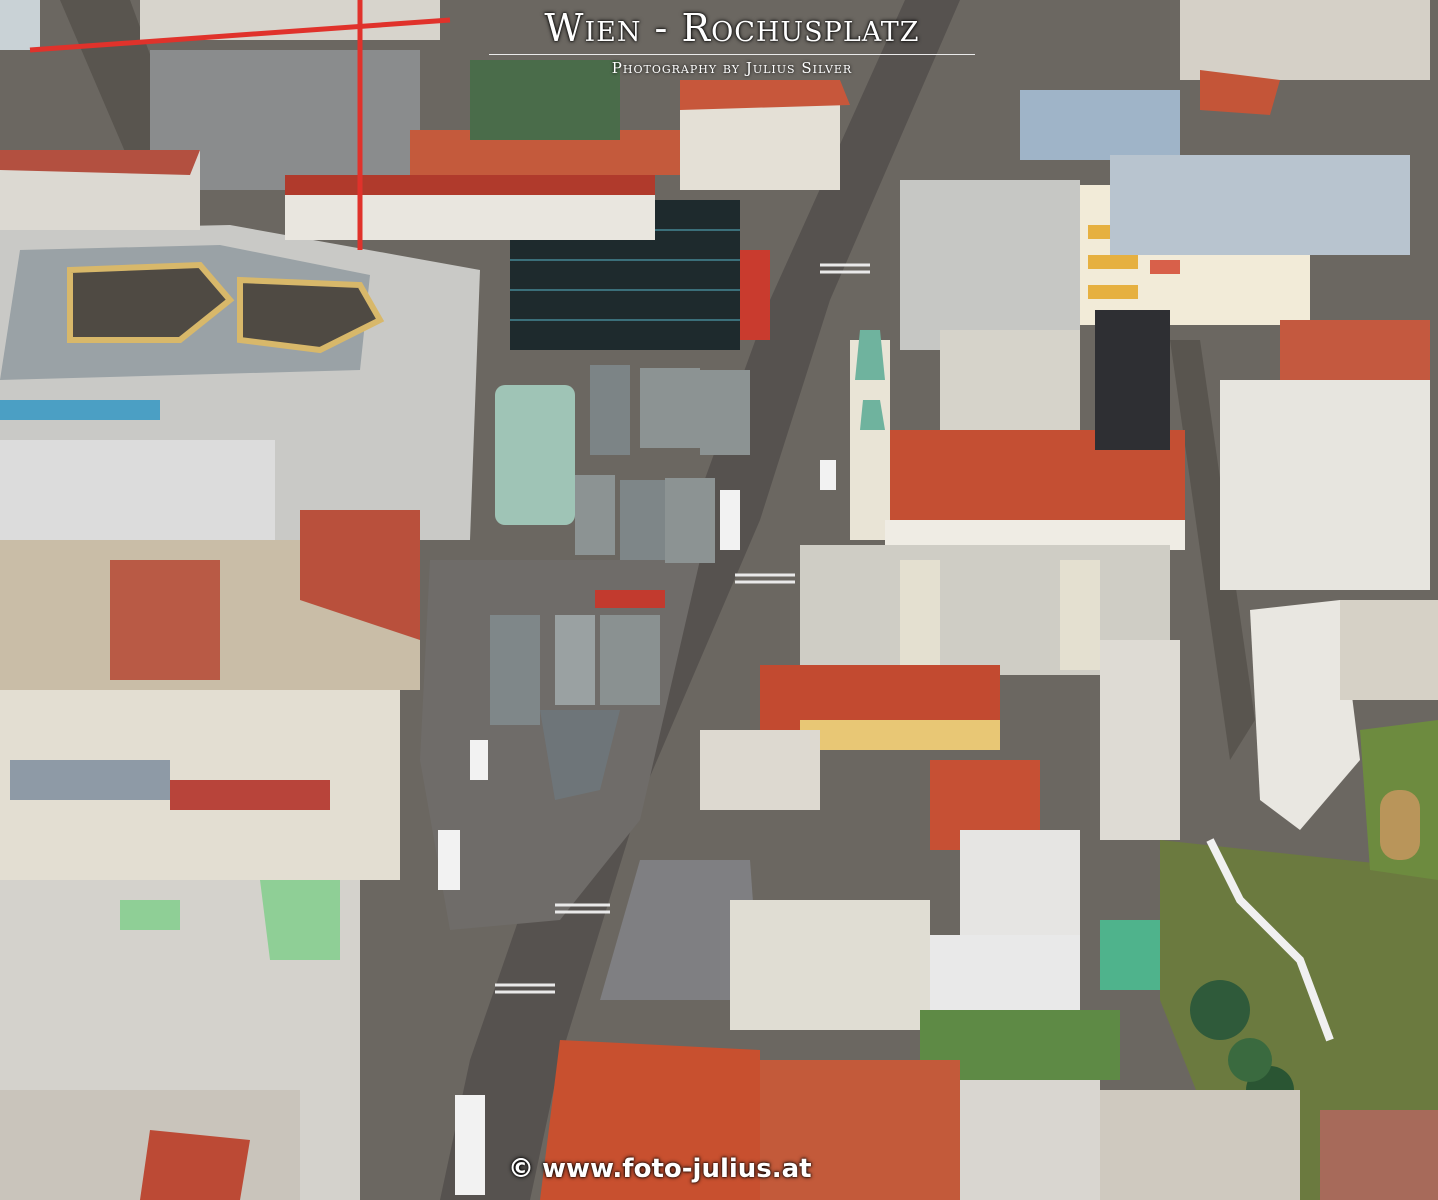 The width and height of the screenshot is (1438, 1200). What do you see at coordinates (521, 1169) in the screenshot?
I see `copyright-symbol: ©` at bounding box center [521, 1169].